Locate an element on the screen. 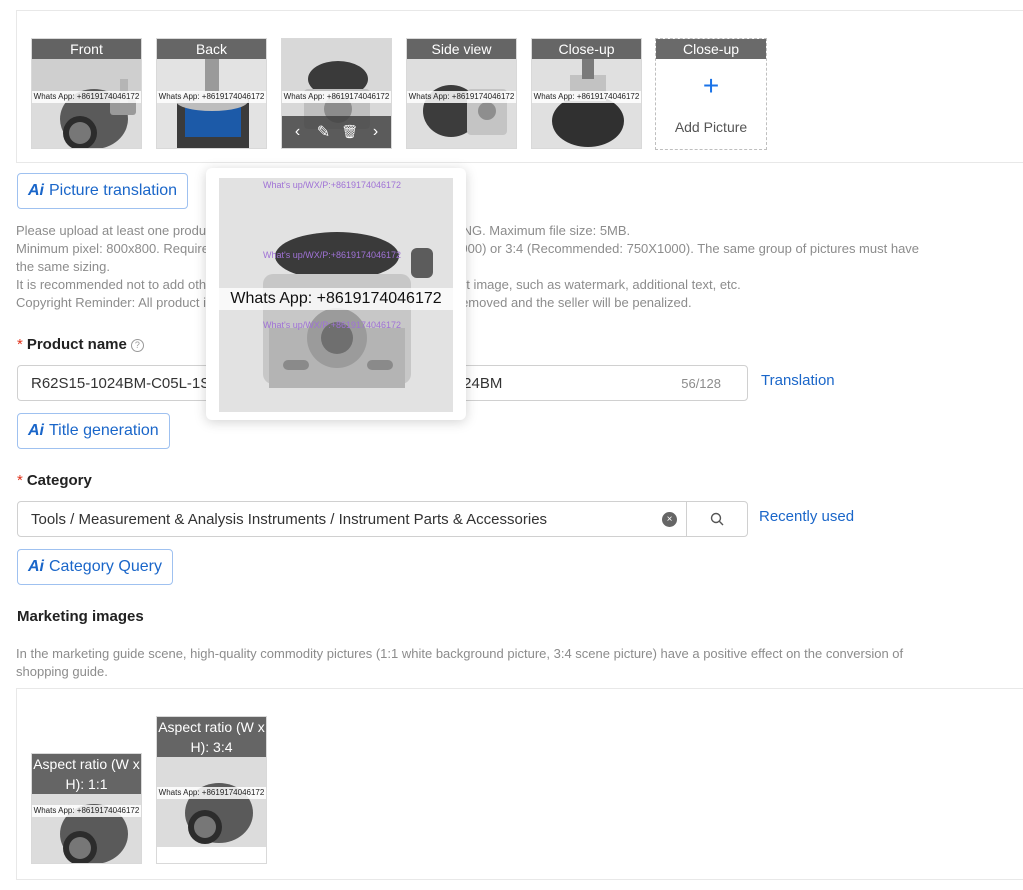 The width and height of the screenshot is (1023, 890). delete-icon: 🗑 is located at coordinates (350, 132).